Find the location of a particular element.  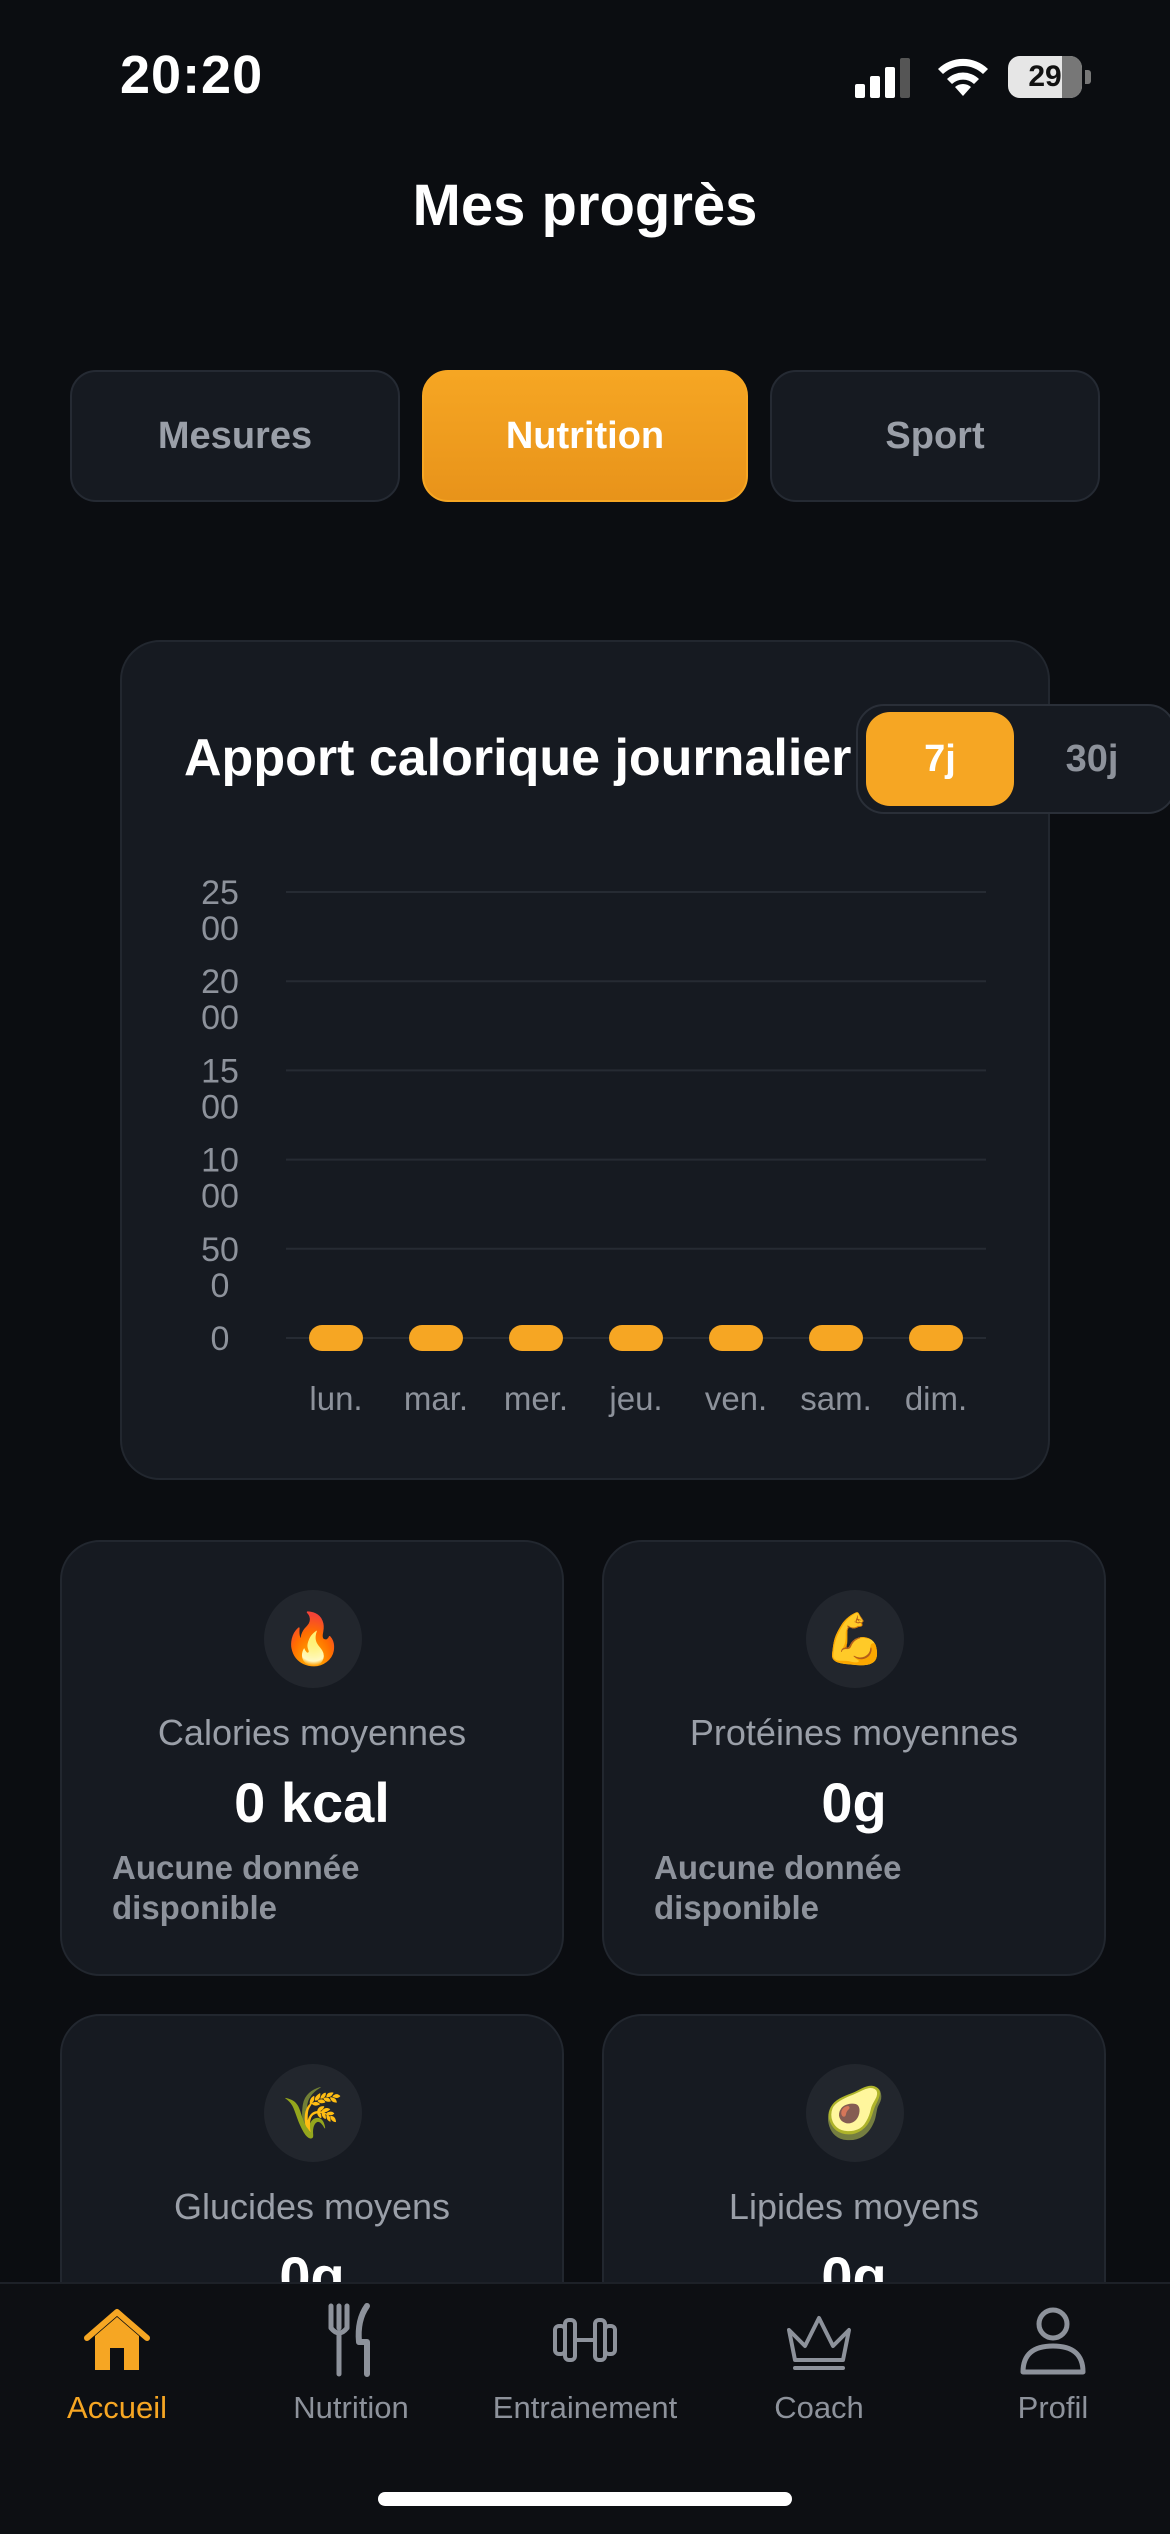

tab-nutrition: Nutrition is located at coordinates (585, 436).